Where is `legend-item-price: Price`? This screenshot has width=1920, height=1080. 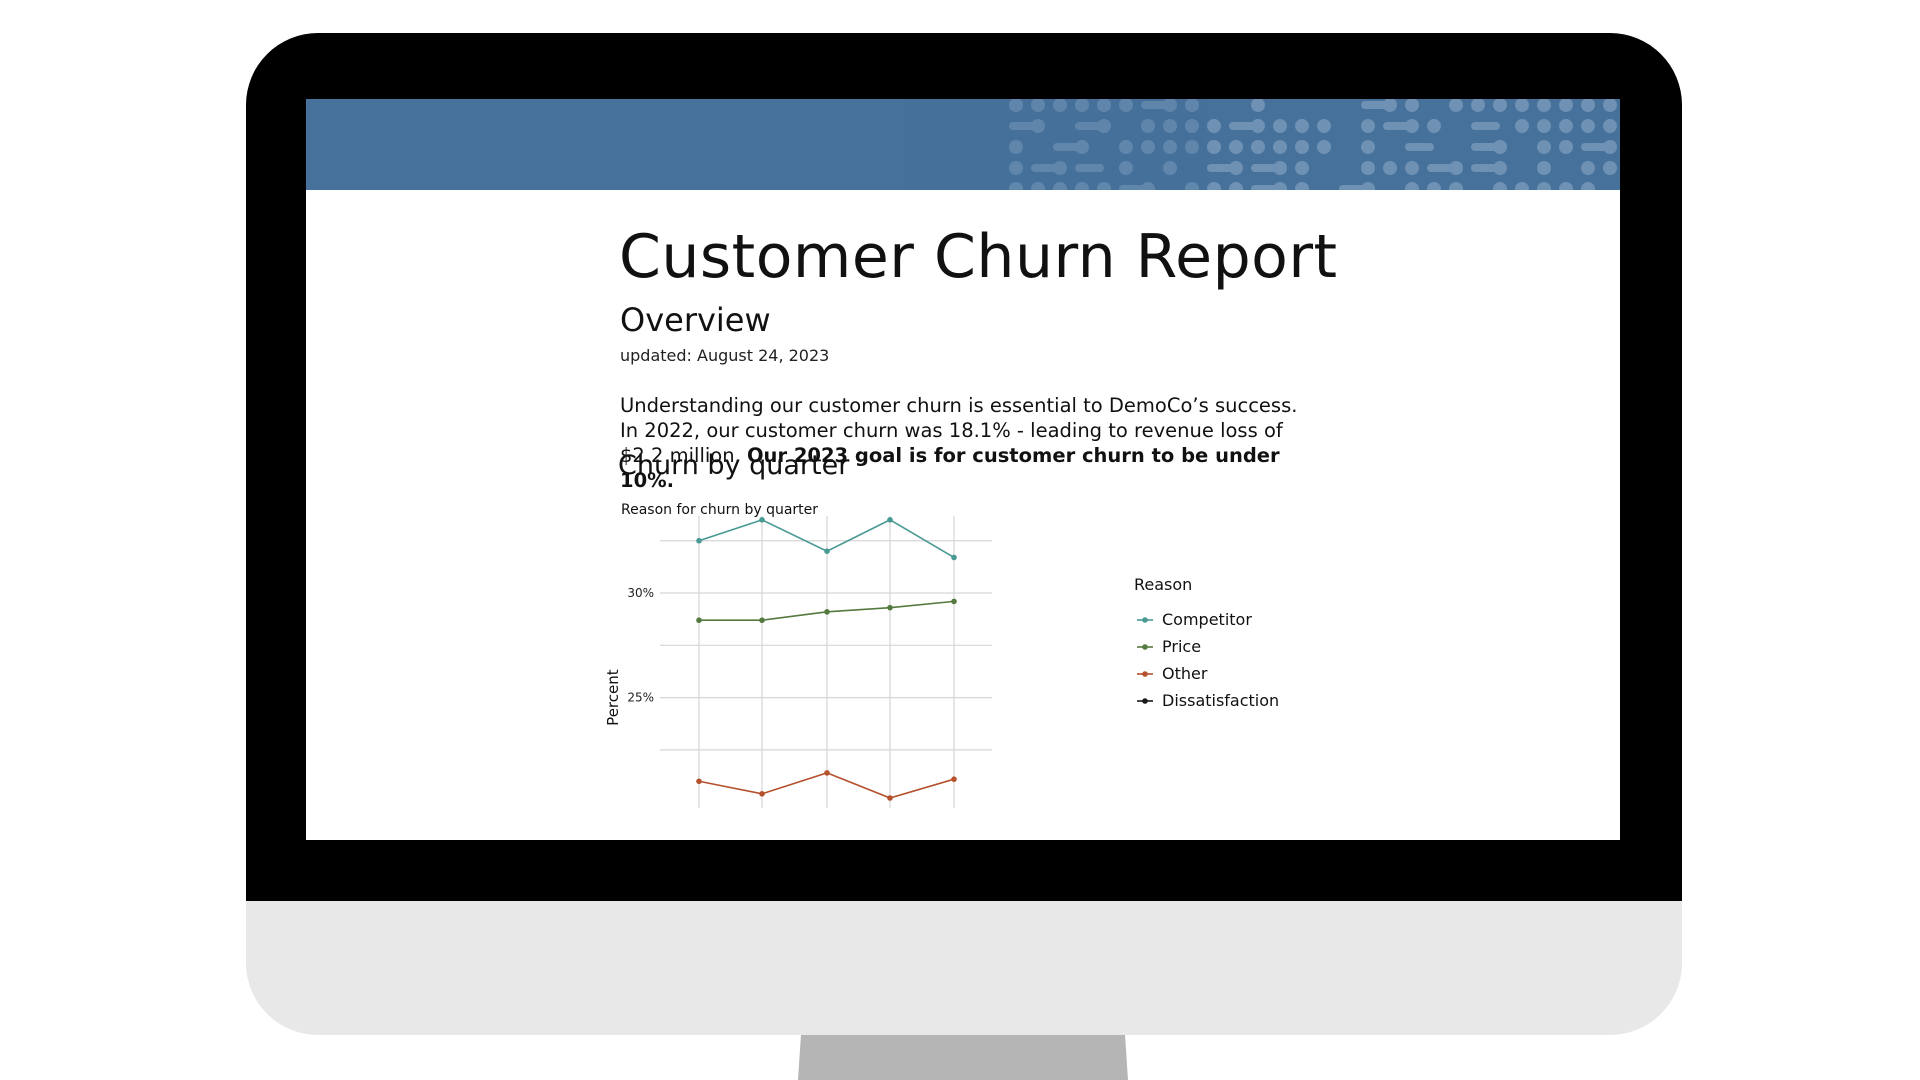
legend-item-price: Price is located at coordinates (1169, 646).